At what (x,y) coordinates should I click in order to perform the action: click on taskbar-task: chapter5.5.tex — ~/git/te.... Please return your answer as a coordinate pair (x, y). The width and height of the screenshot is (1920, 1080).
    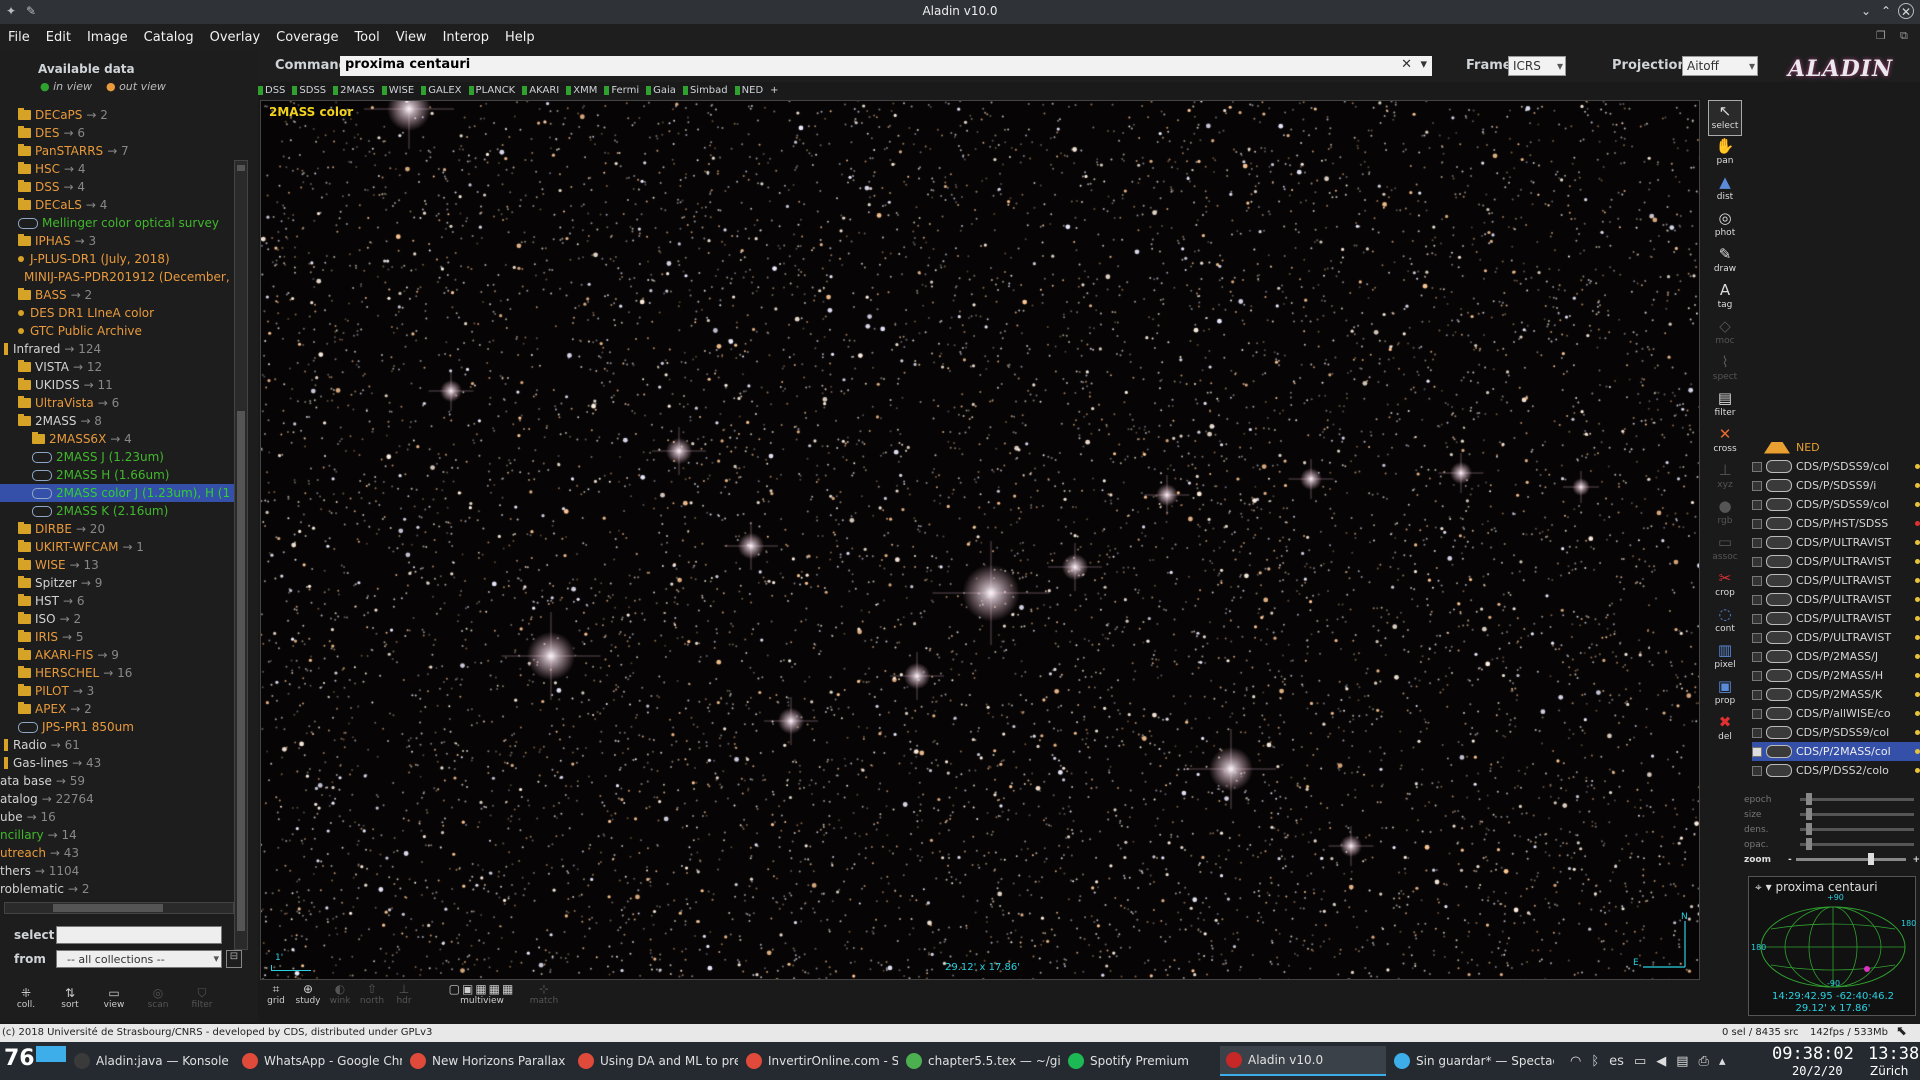
    Looking at the image, I should click on (980, 1061).